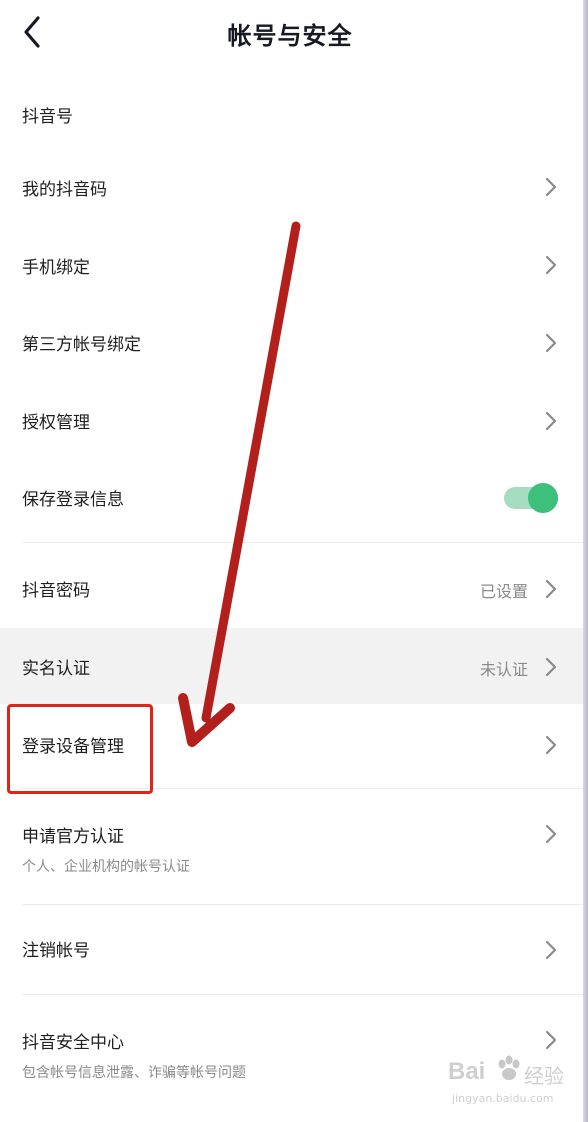  I want to click on settings-row-login-devices: 登录设备管理, so click(294, 746).